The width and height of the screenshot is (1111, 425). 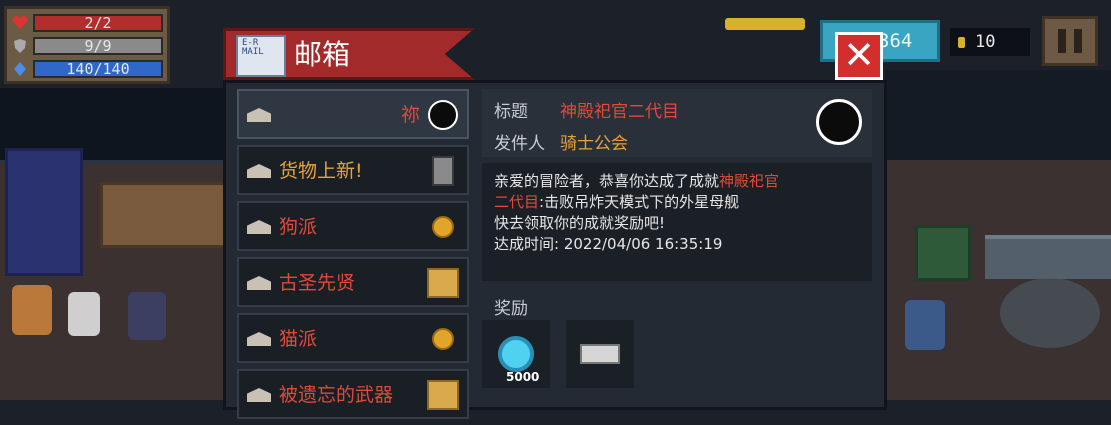 I want to click on mail-meta: 标题 神殿祀官二代目 发件人 骑士公会, so click(x=677, y=123).